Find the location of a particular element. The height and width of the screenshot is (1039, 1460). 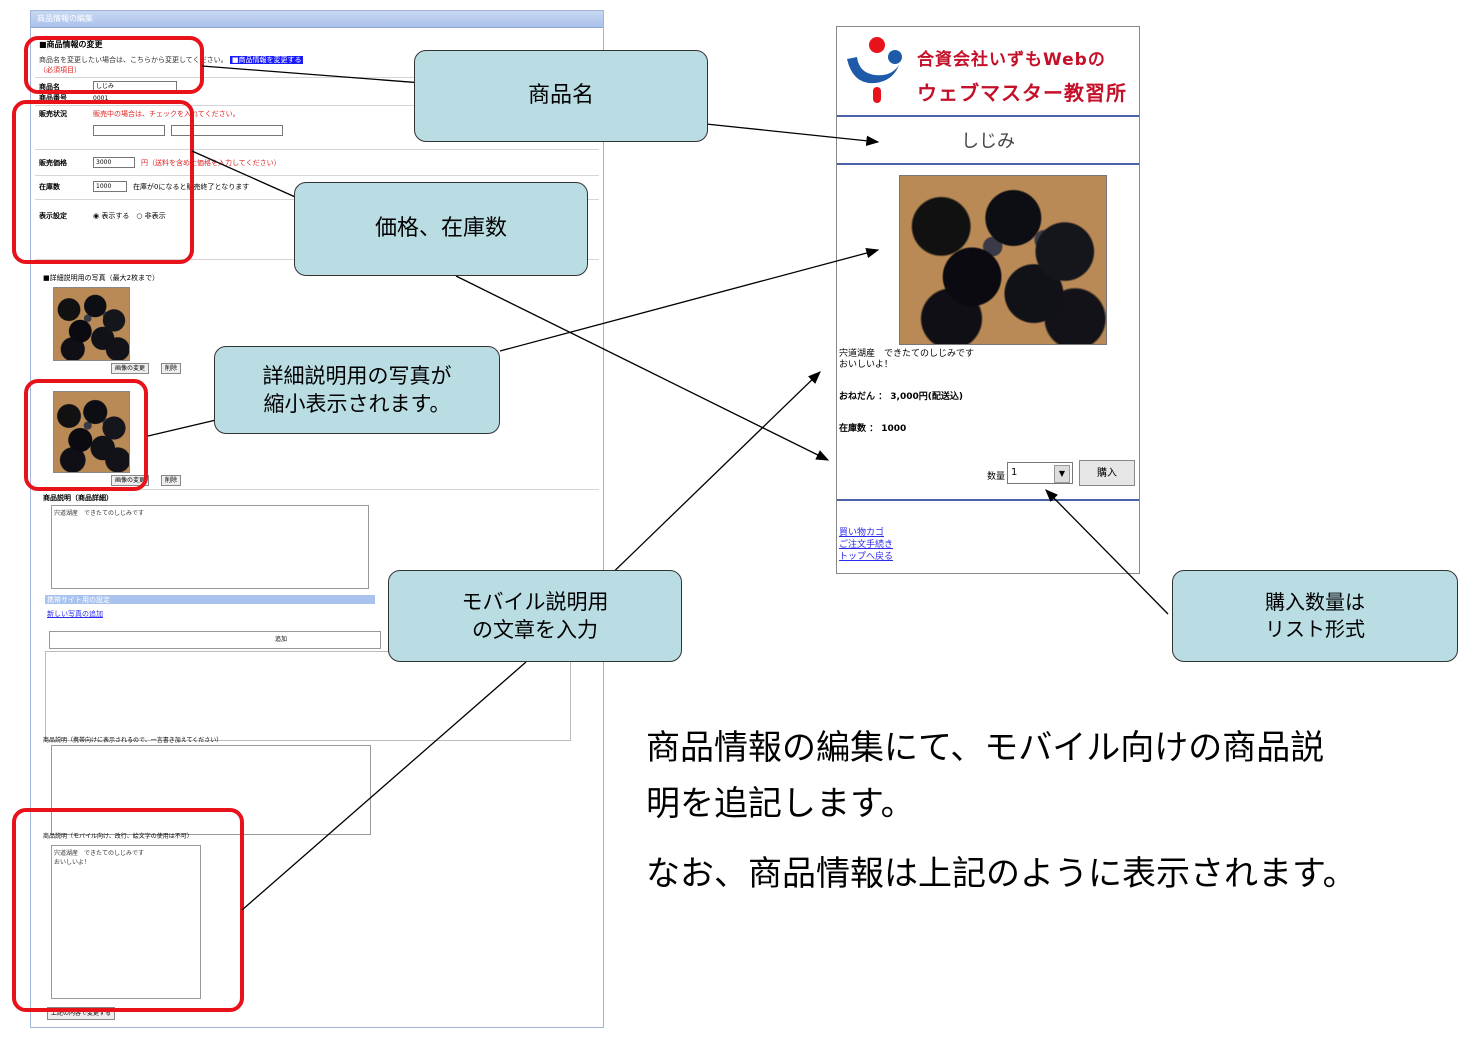

callout-photo: 詳細説明用の写真が 縮小表示されます。 is located at coordinates (357, 390).